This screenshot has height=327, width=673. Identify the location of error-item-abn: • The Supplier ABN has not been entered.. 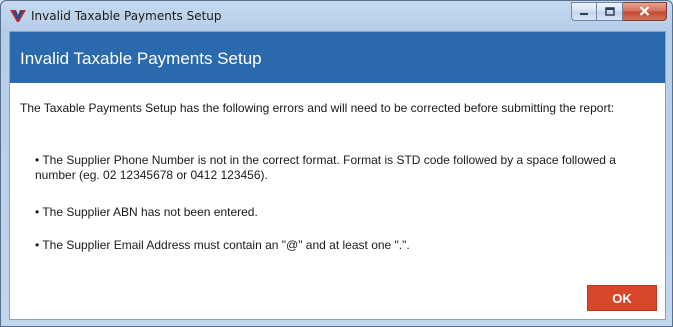
(146, 212).